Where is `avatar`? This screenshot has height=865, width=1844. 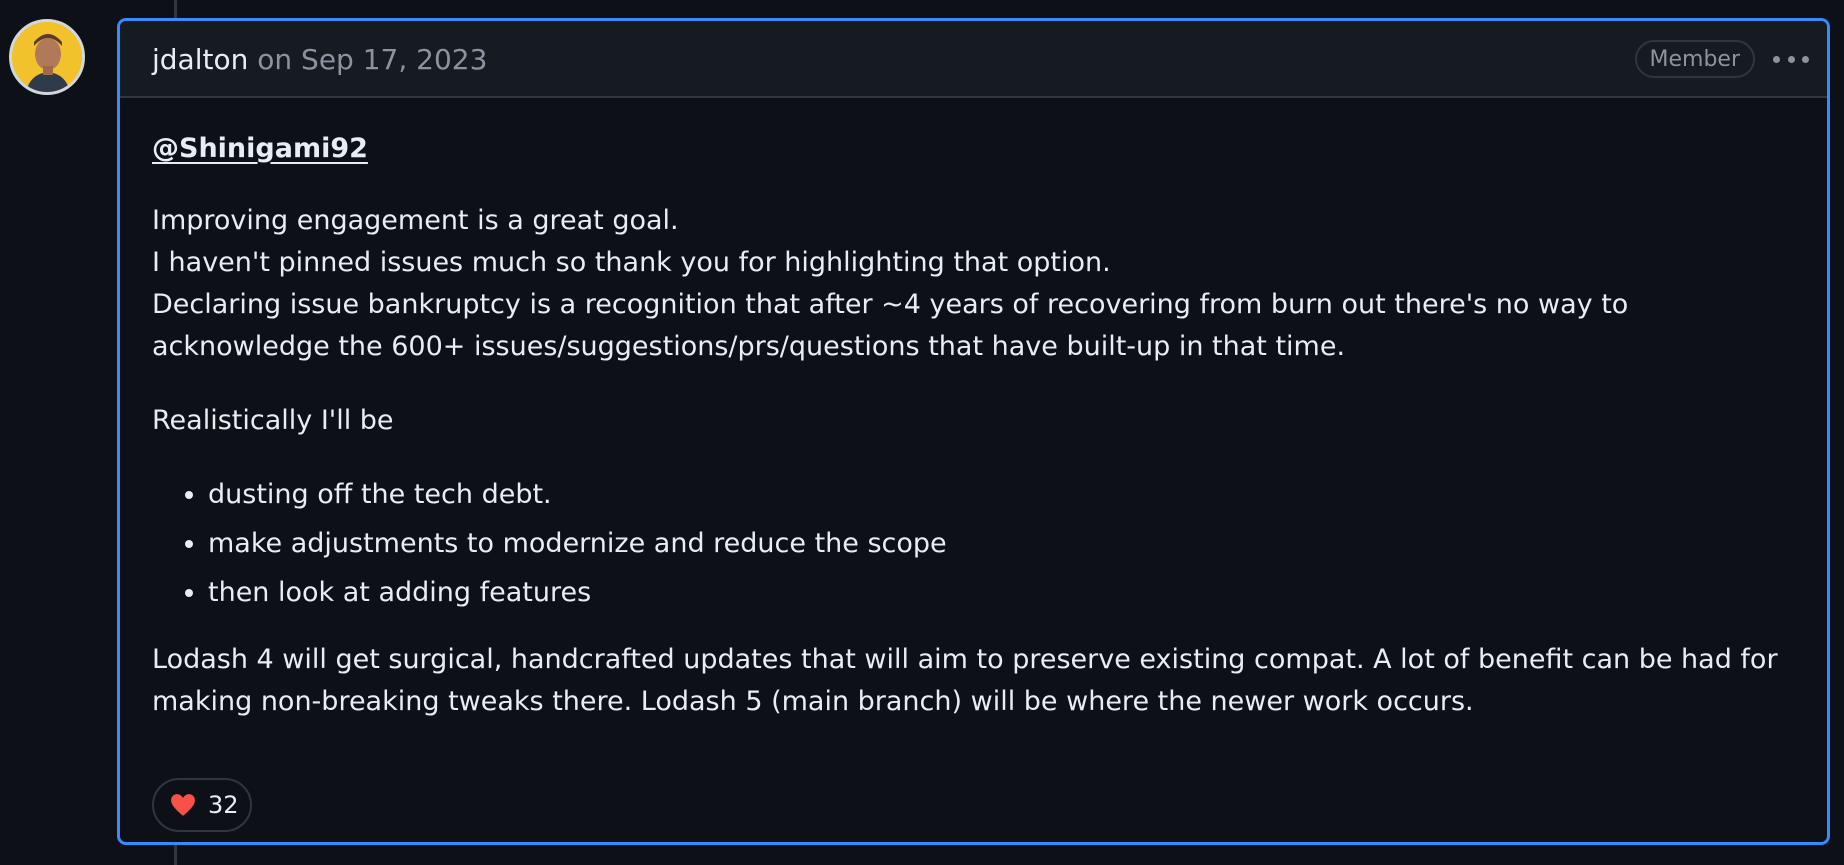
avatar is located at coordinates (47, 57).